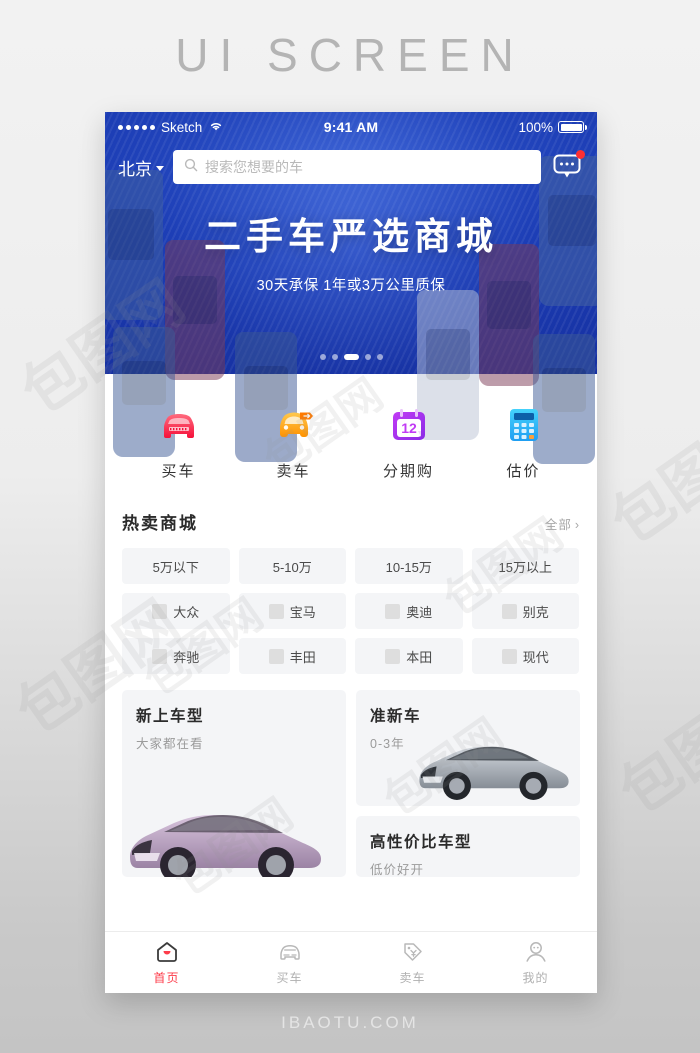 The height and width of the screenshot is (1053, 700). What do you see at coordinates (412, 952) in the screenshot?
I see `price-tag-icon` at bounding box center [412, 952].